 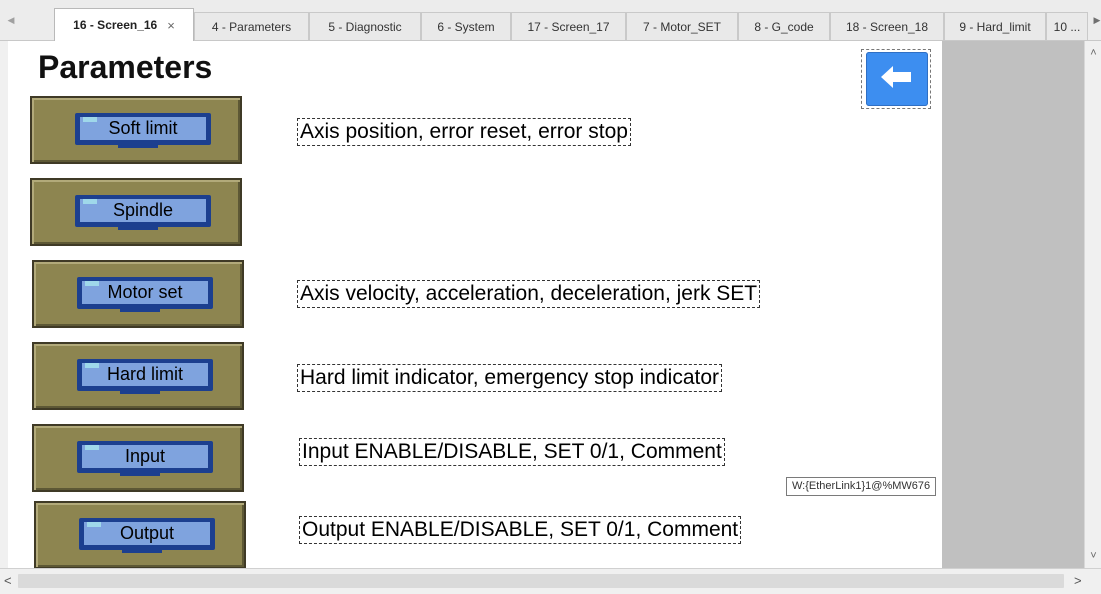 I want to click on tab-diagnostic: 5 - Diagnostic, so click(x=365, y=26).